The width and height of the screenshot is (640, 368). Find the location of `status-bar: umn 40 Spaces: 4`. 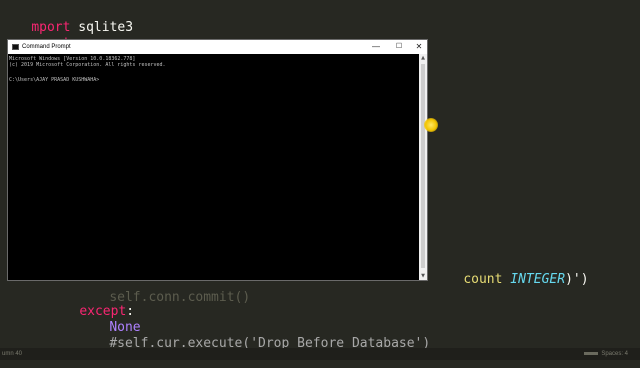

status-bar: umn 40 Spaces: 4 is located at coordinates (320, 354).